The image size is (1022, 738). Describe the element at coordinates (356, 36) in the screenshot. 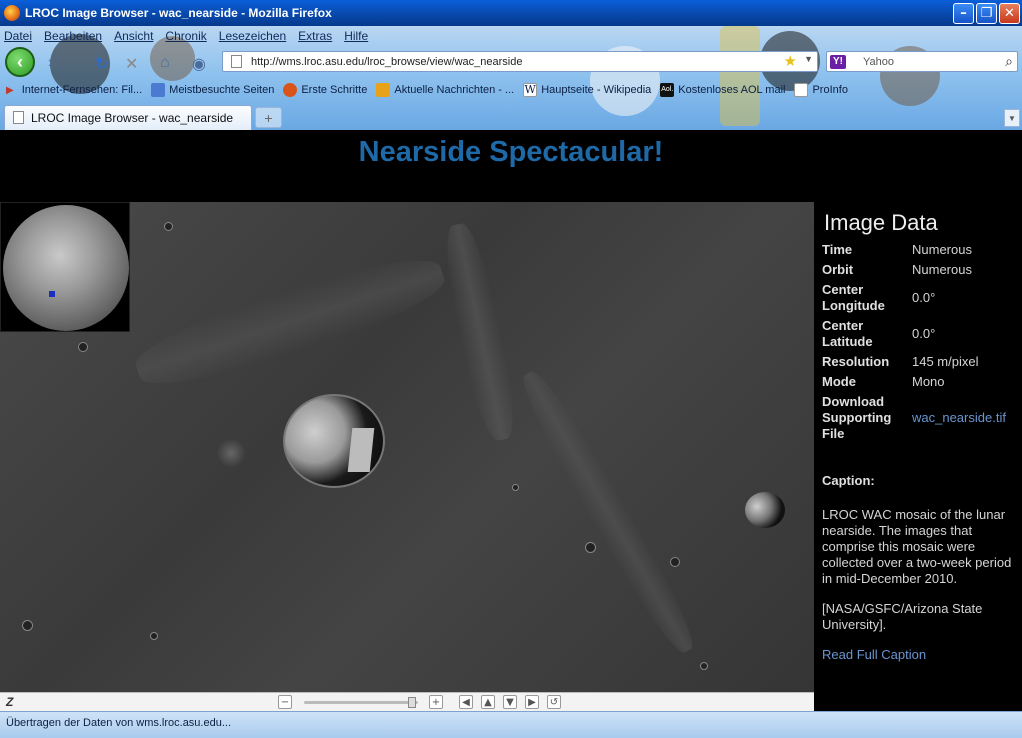

I see `menu-hilfe: Hilfe` at that location.